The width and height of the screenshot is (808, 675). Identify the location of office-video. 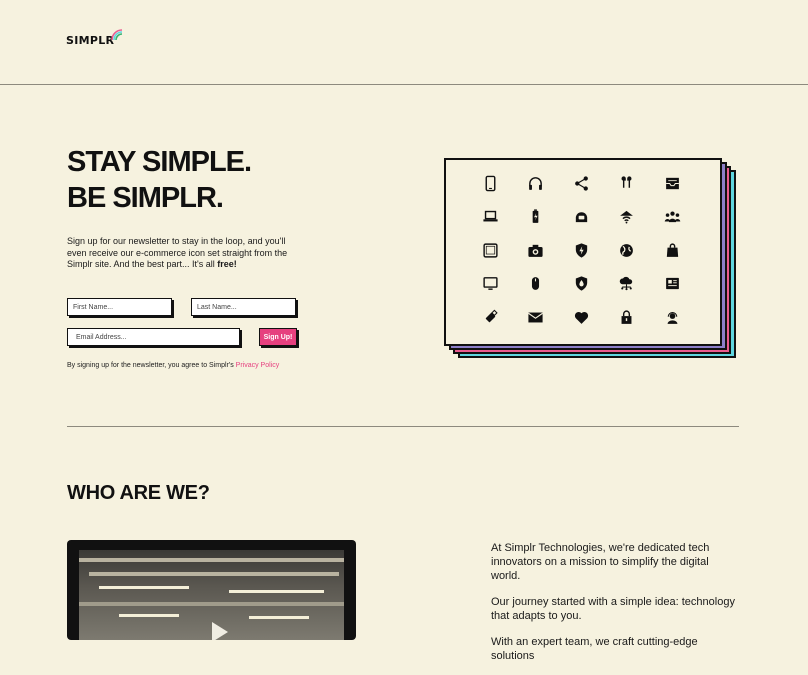
(211, 590).